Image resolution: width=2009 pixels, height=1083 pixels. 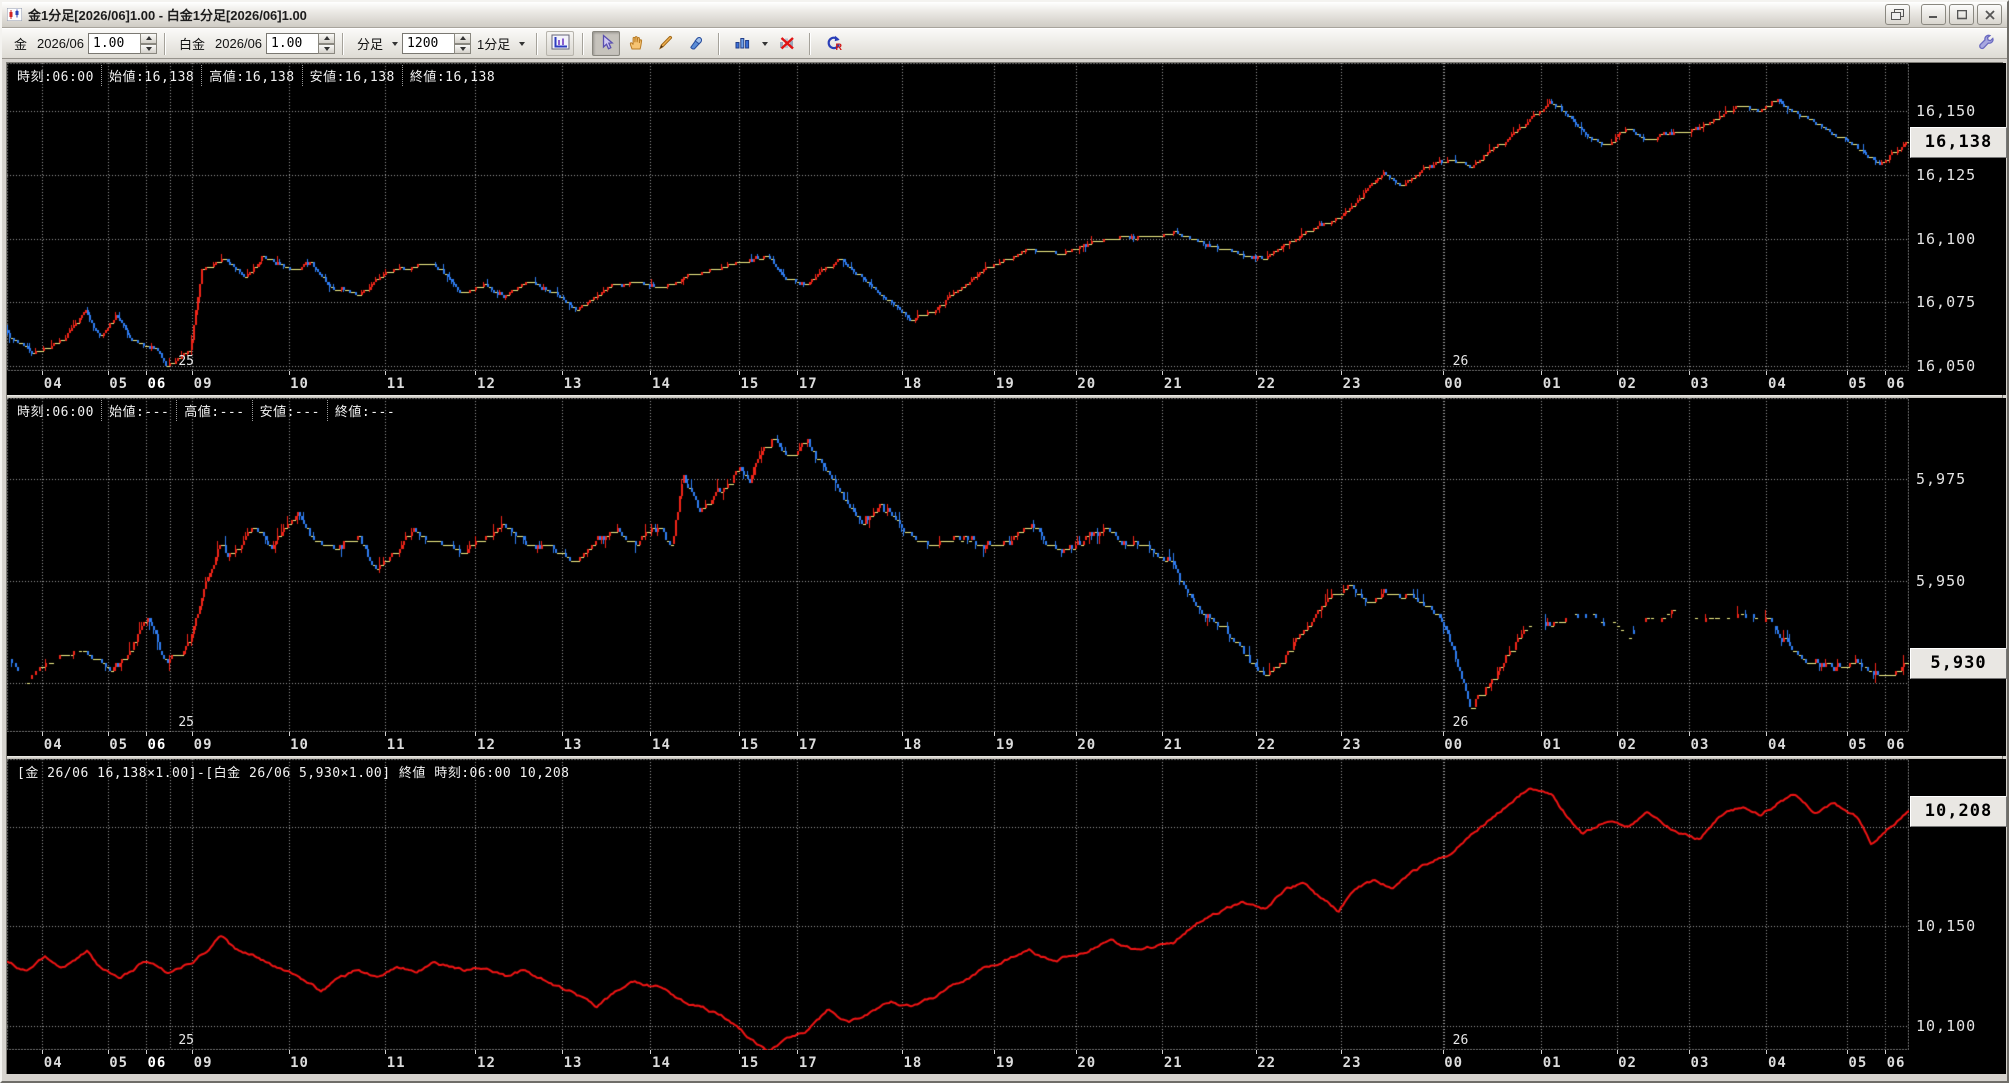 I want to click on interval-dropdown-button, so click(x=521, y=43).